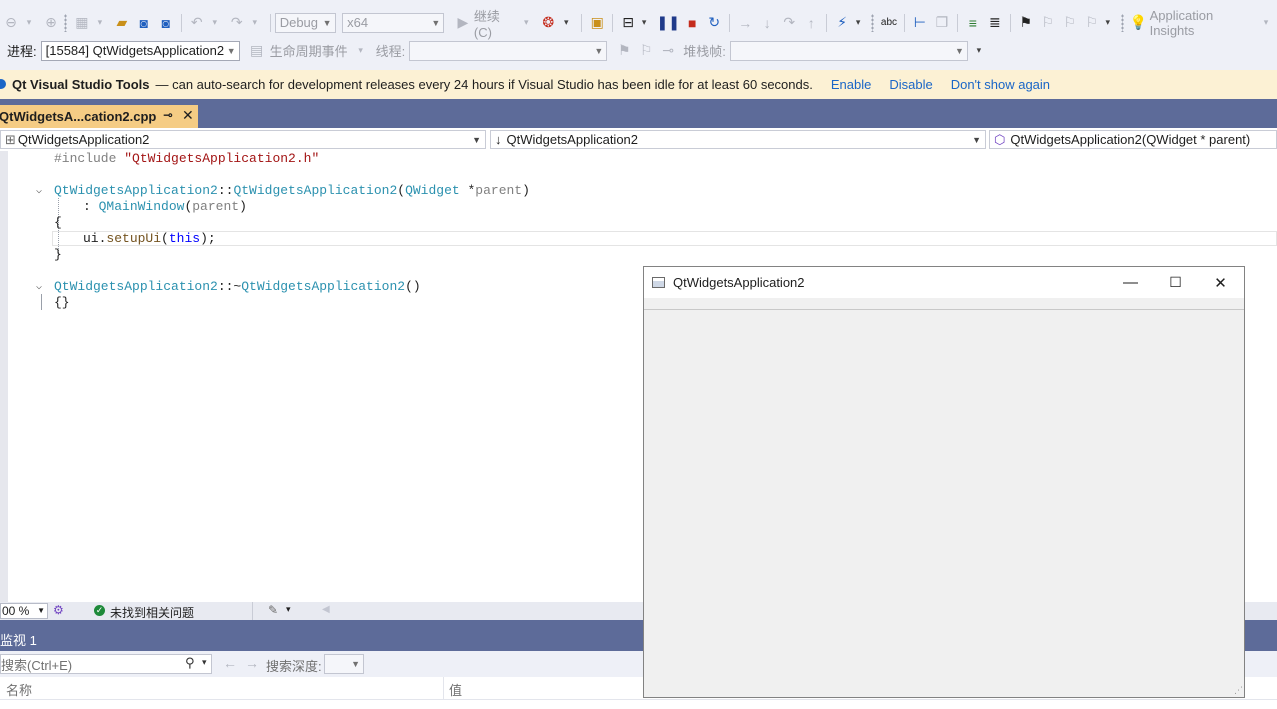  Describe the element at coordinates (122, 23) in the screenshot. I see `open-file-icon: ▰` at that location.